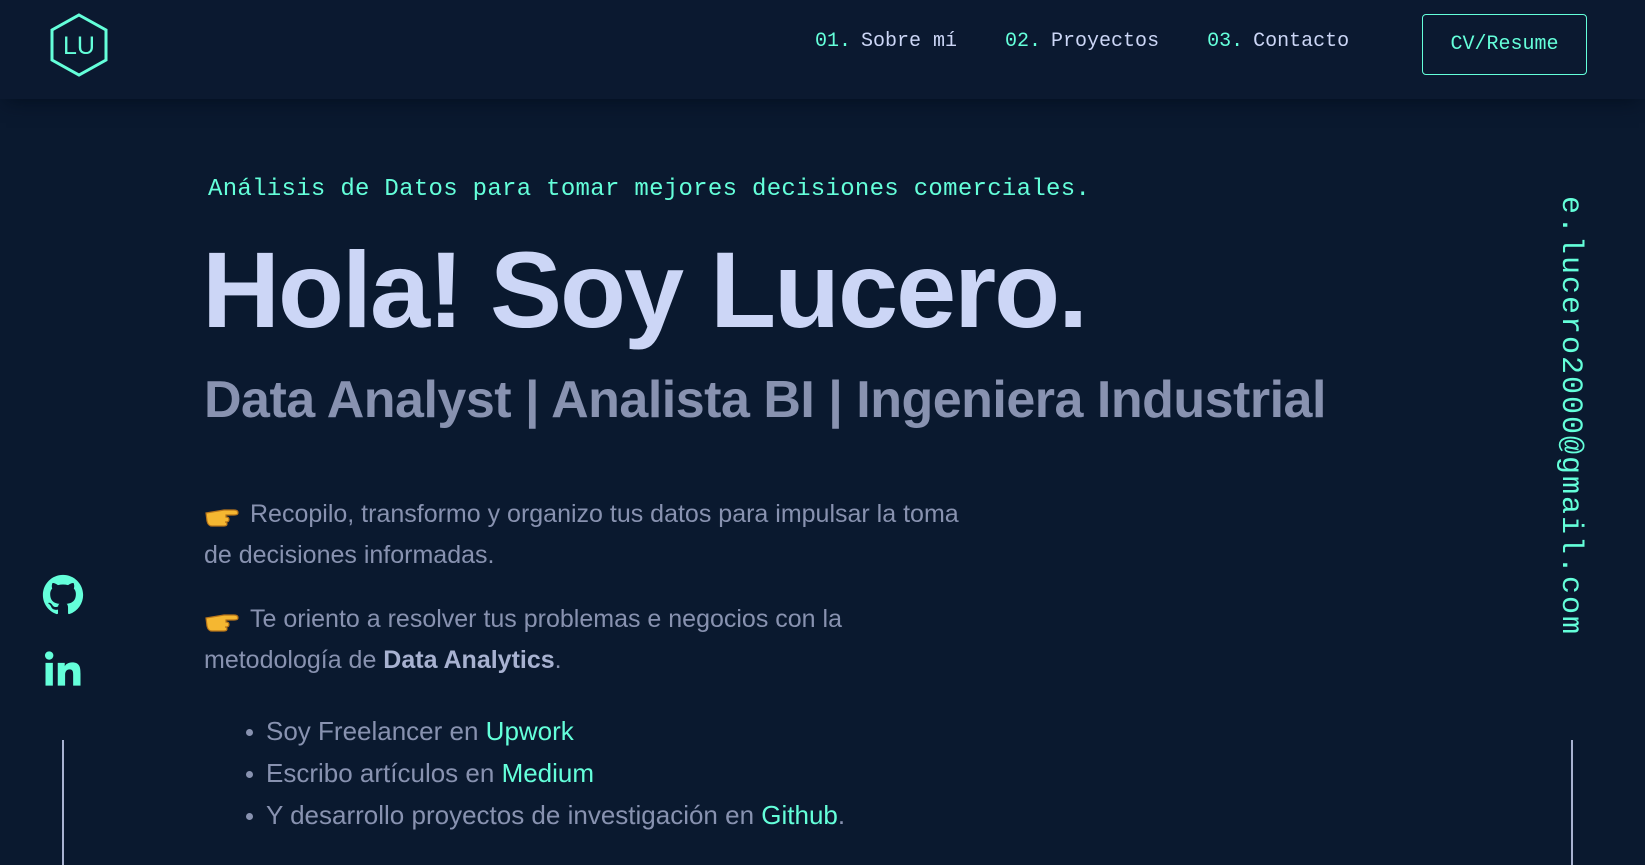 The height and width of the screenshot is (865, 1645). I want to click on medium-link: Medium, so click(548, 773).